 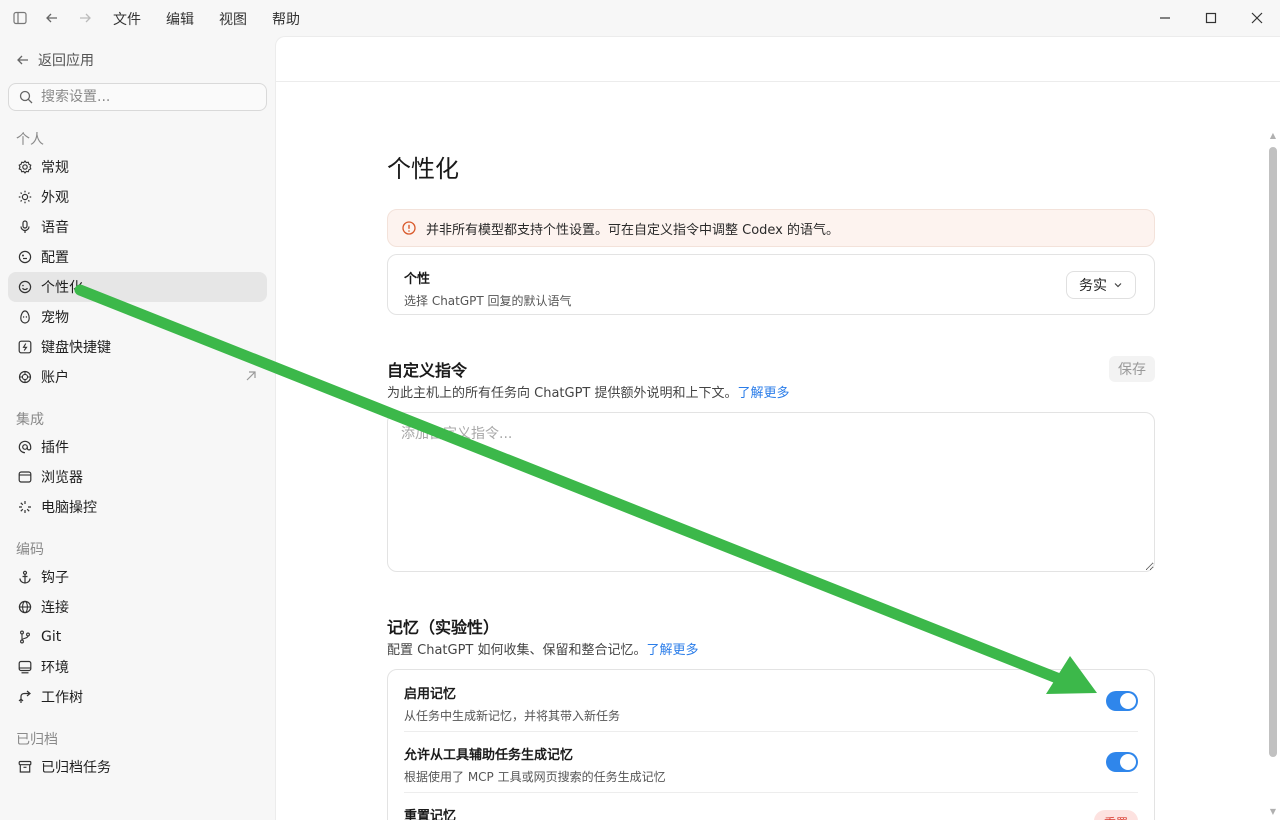 I want to click on sliders-icon, so click(x=24, y=257).